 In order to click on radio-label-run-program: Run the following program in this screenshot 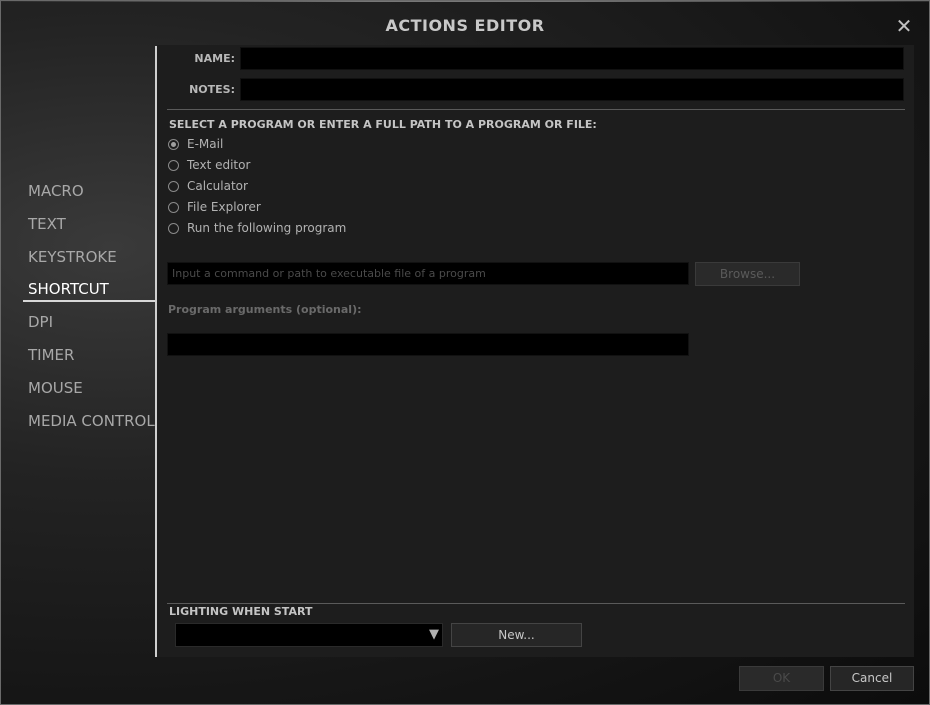, I will do `click(267, 228)`.